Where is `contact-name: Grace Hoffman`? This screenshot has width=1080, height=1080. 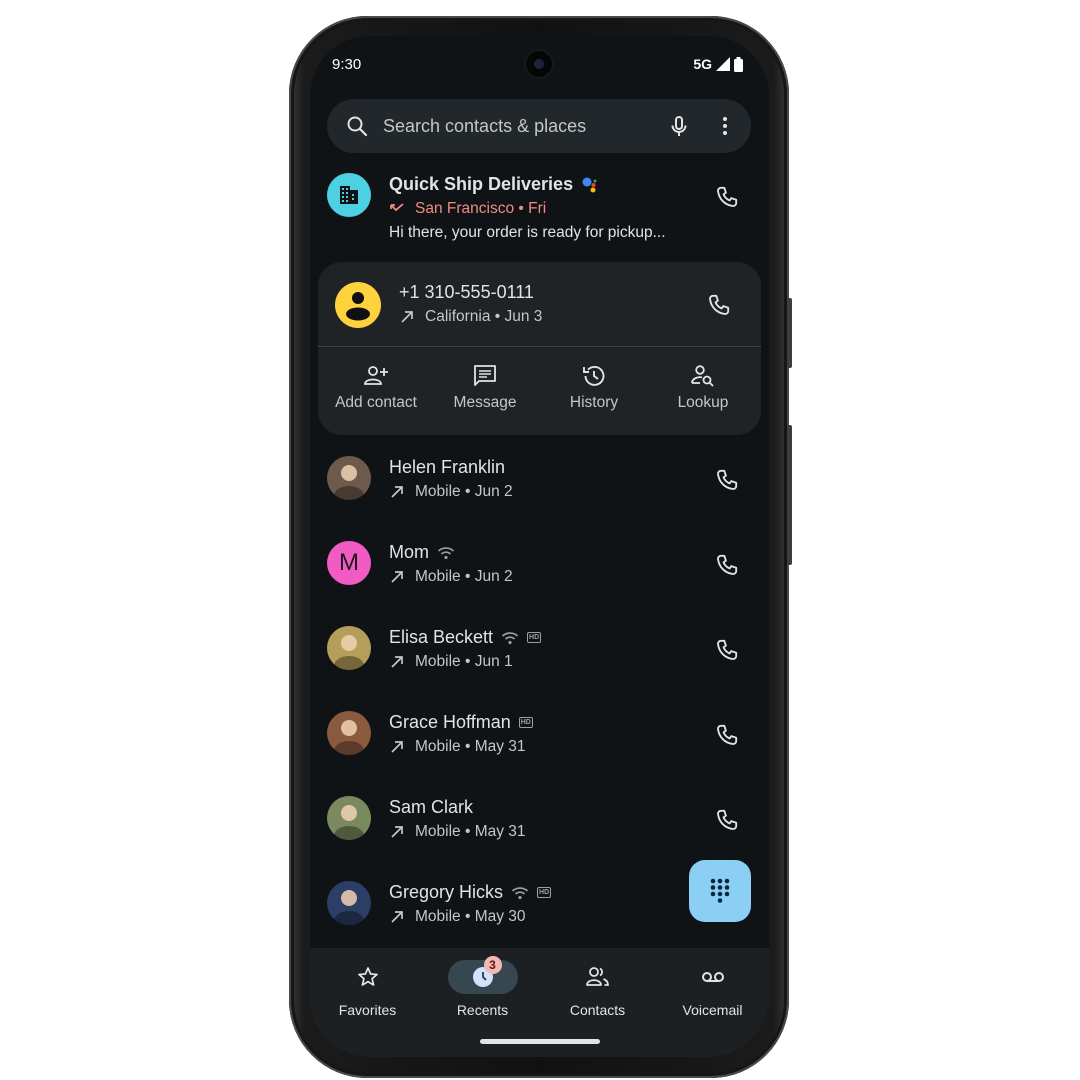
contact-name: Grace Hoffman is located at coordinates (450, 722).